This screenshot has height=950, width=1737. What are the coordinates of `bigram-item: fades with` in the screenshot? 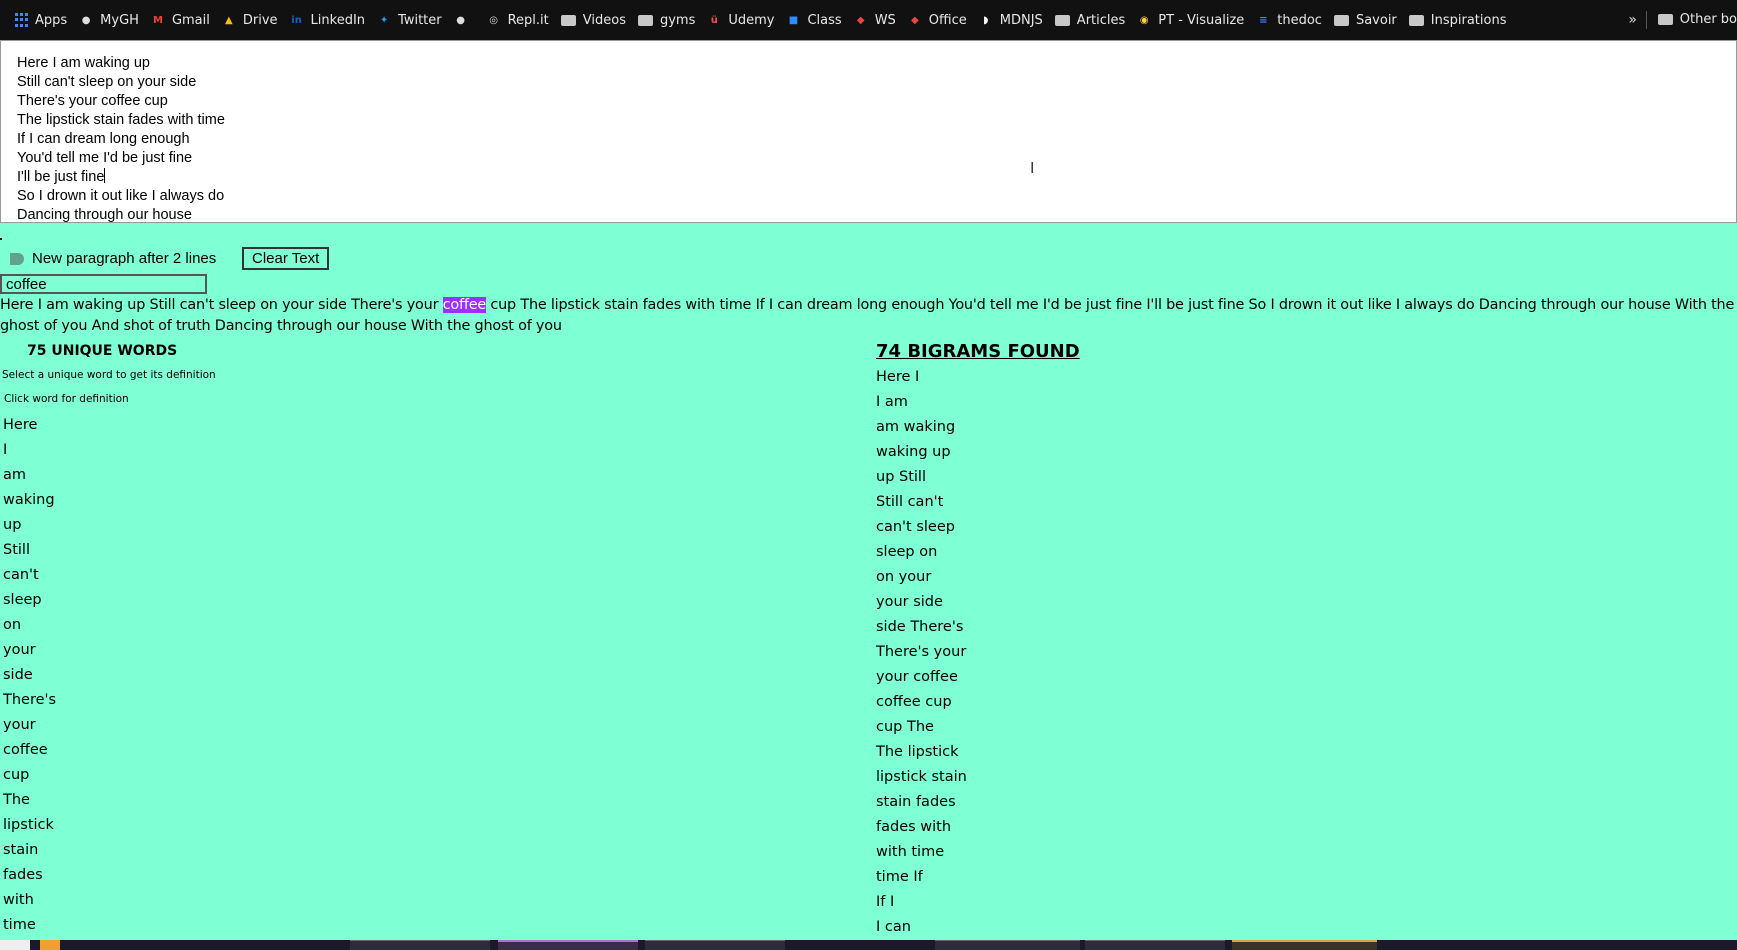 It's located at (1176, 827).